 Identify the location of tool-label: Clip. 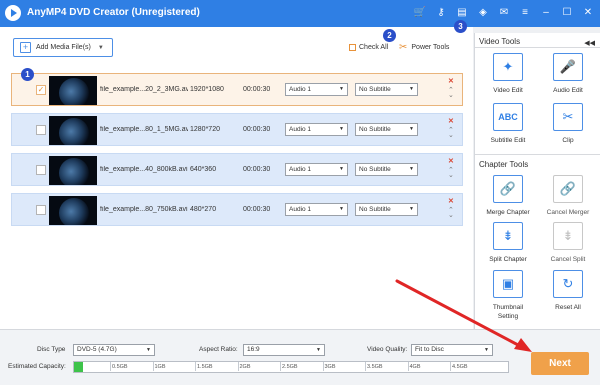
(568, 140).